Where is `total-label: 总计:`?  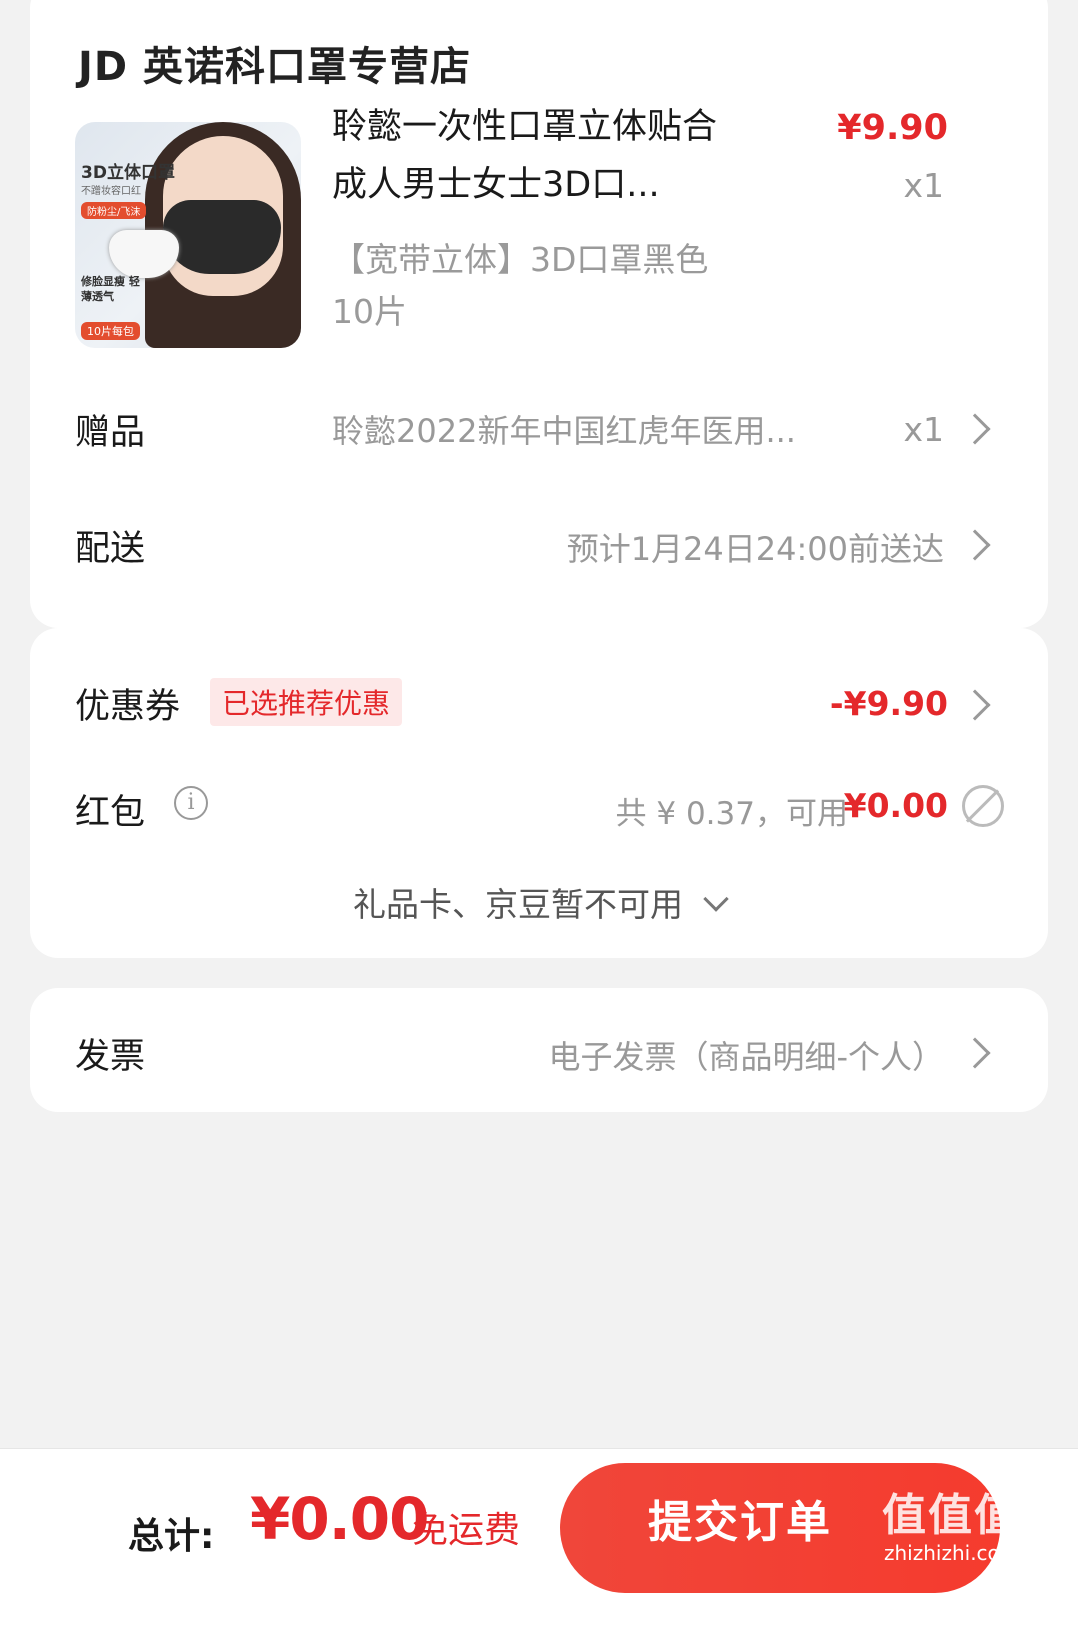
total-label: 总计: is located at coordinates (171, 1536).